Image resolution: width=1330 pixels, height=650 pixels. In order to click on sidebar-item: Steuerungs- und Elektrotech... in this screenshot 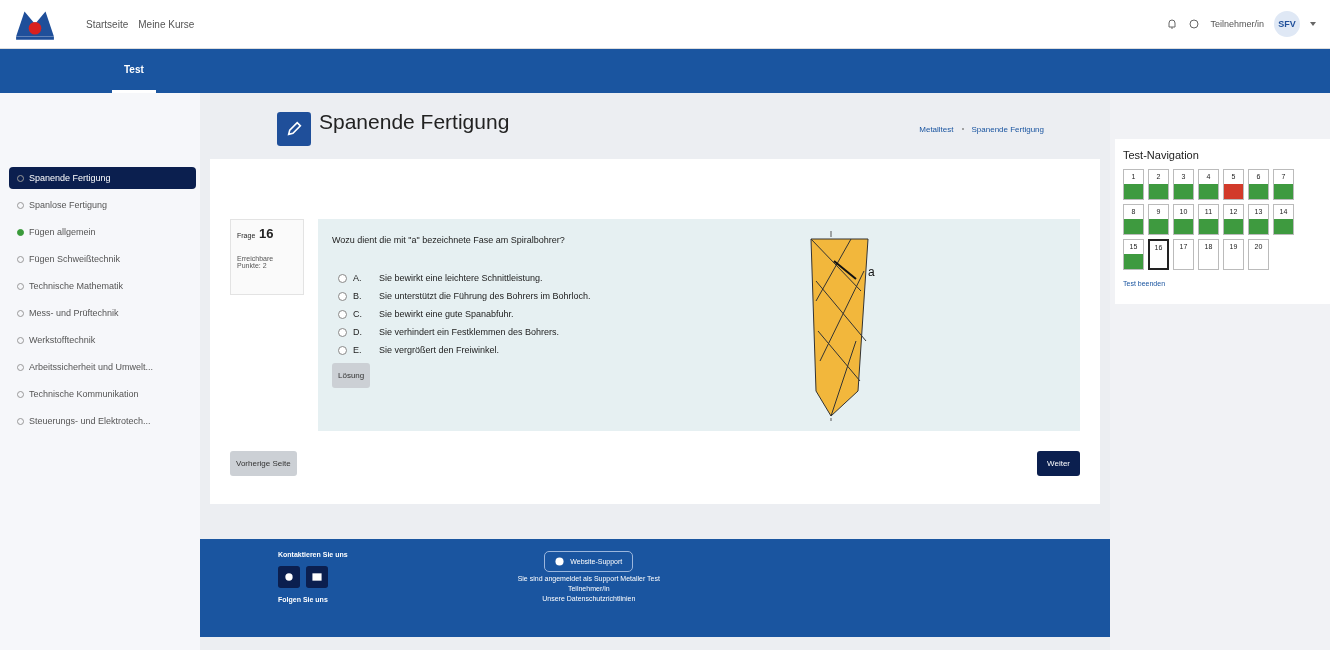, I will do `click(102, 421)`.